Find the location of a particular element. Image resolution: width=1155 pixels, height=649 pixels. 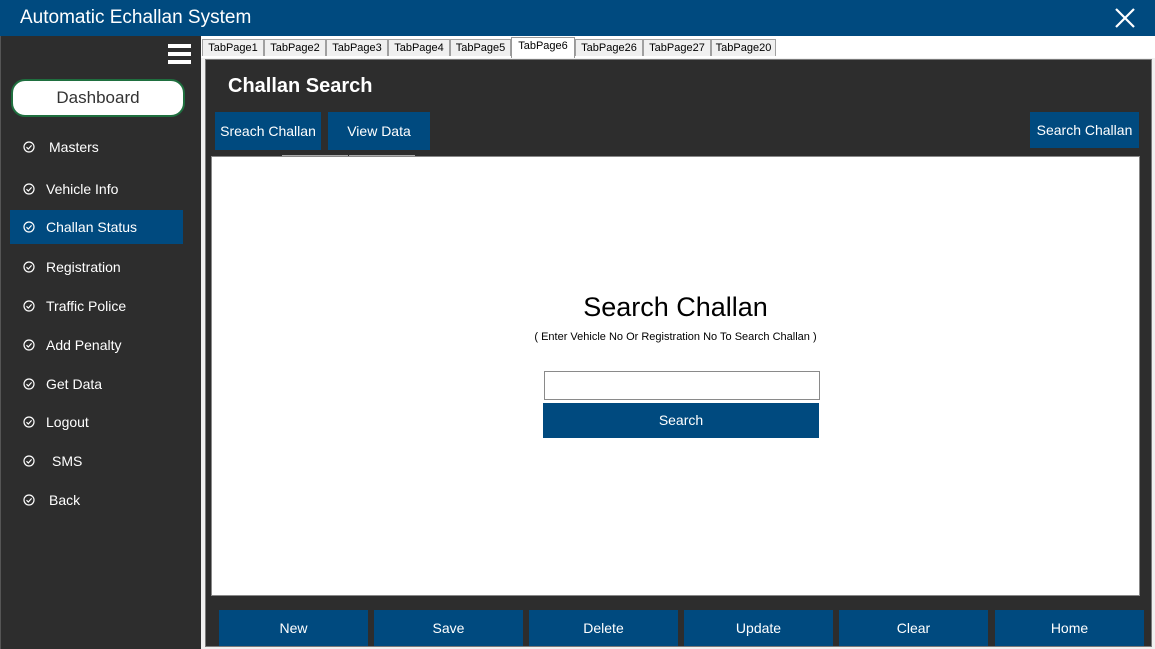

tab-tabpage20: TabPage20 is located at coordinates (743, 47).